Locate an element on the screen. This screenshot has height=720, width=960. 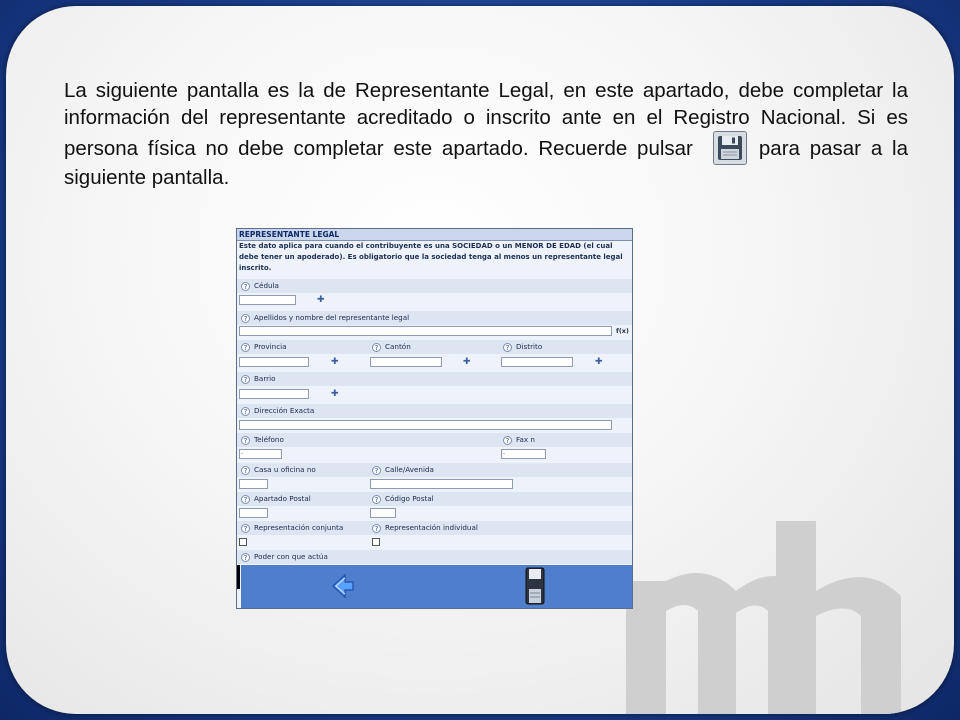
distrito-select is located at coordinates (537, 362).